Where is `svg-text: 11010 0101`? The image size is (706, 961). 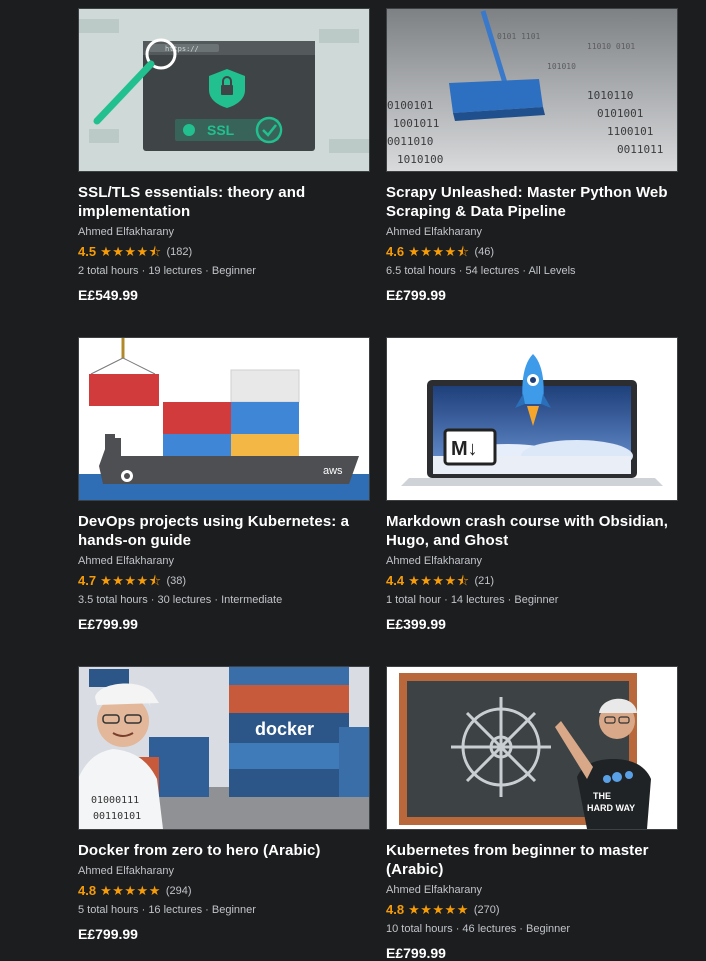 svg-text: 11010 0101 is located at coordinates (611, 46).